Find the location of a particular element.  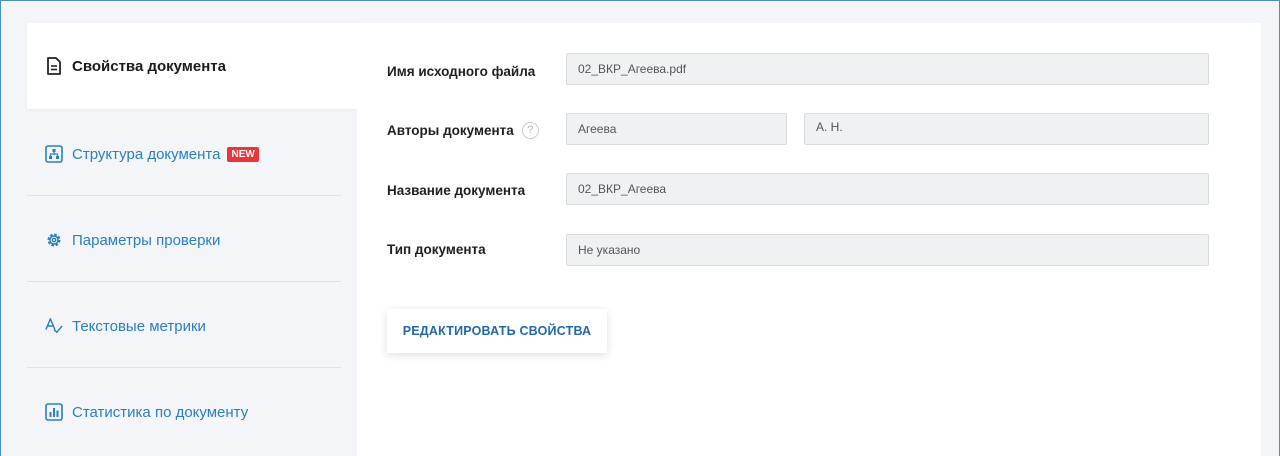

sidebar-item-check-parameters: Параметры проверки is located at coordinates (184, 240).